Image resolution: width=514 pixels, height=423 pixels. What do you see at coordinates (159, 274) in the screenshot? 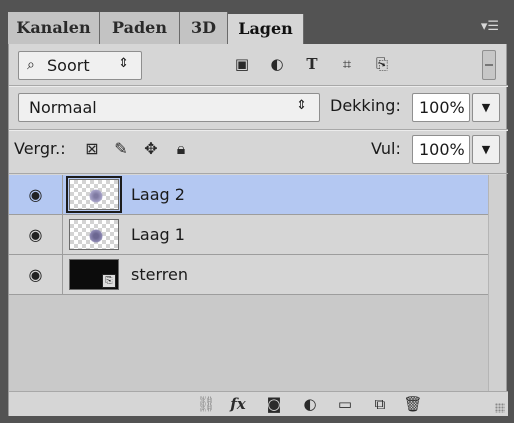
I see `layer-name: sterren` at bounding box center [159, 274].